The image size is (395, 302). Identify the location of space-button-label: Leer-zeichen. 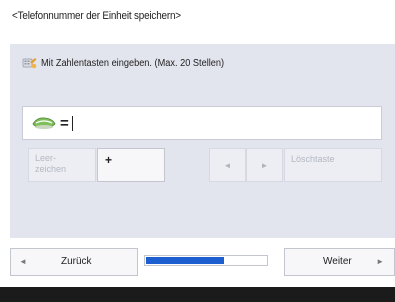
(51, 163).